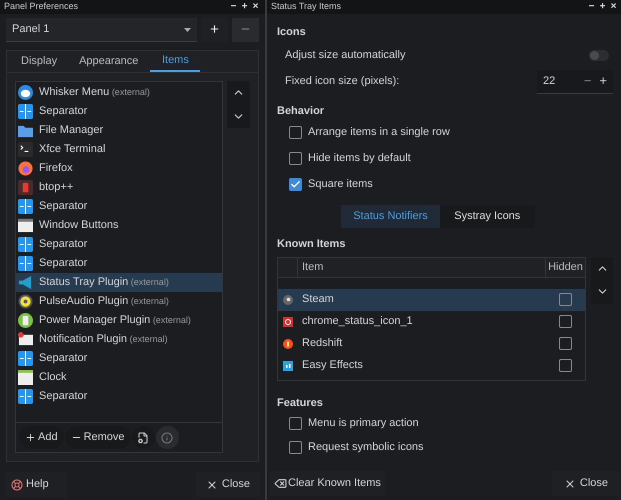 This screenshot has width=621, height=500. Describe the element at coordinates (108, 61) in the screenshot. I see `tab: Appearance` at that location.